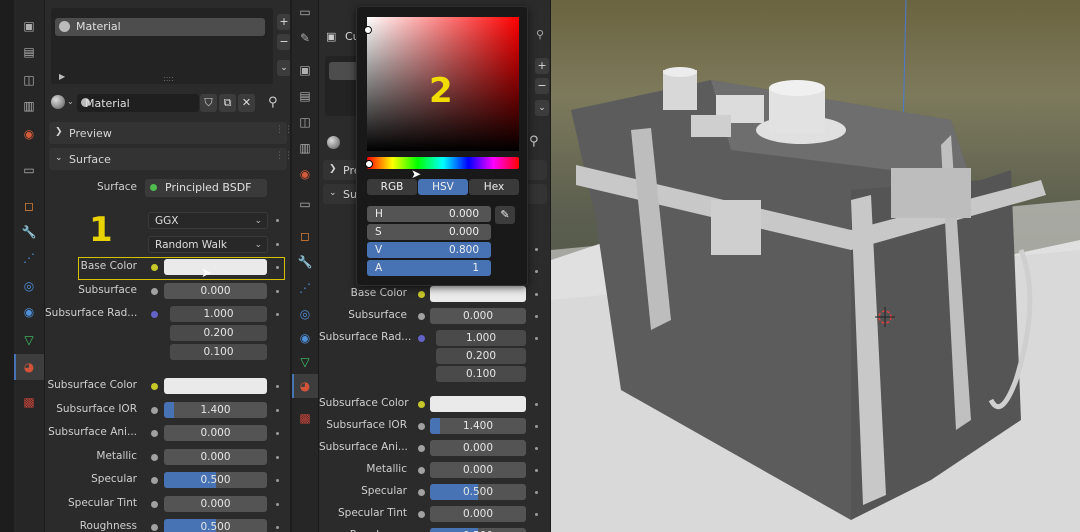  Describe the element at coordinates (305, 38) in the screenshot. I see `tool-tab-icon: ✎` at that location.